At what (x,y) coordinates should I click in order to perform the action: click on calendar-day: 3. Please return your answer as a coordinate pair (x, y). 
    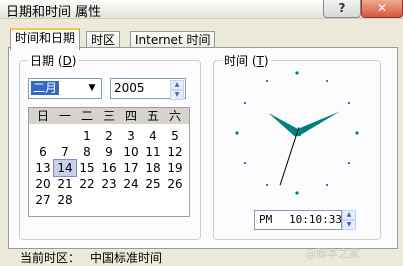
    Looking at the image, I should click on (131, 136).